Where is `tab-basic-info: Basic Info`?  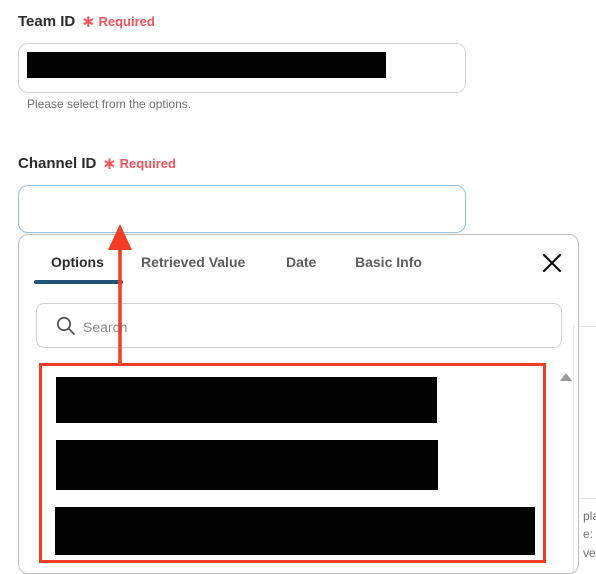 tab-basic-info: Basic Info is located at coordinates (388, 262).